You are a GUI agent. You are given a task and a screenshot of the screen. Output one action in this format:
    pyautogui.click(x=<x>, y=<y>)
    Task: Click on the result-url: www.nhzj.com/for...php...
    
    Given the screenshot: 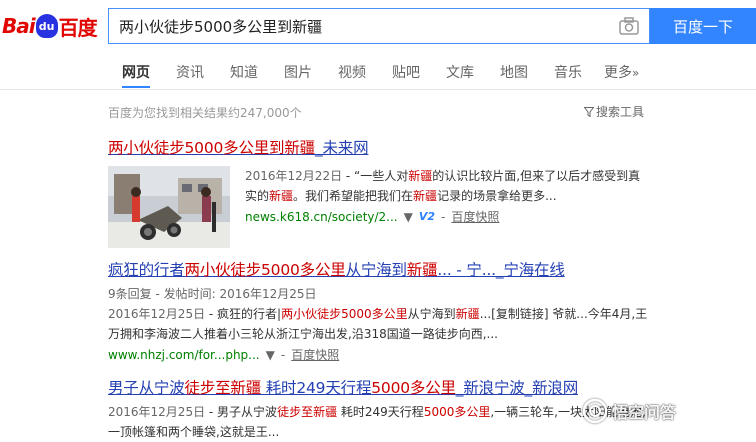 What is the action you would take?
    pyautogui.click(x=184, y=355)
    